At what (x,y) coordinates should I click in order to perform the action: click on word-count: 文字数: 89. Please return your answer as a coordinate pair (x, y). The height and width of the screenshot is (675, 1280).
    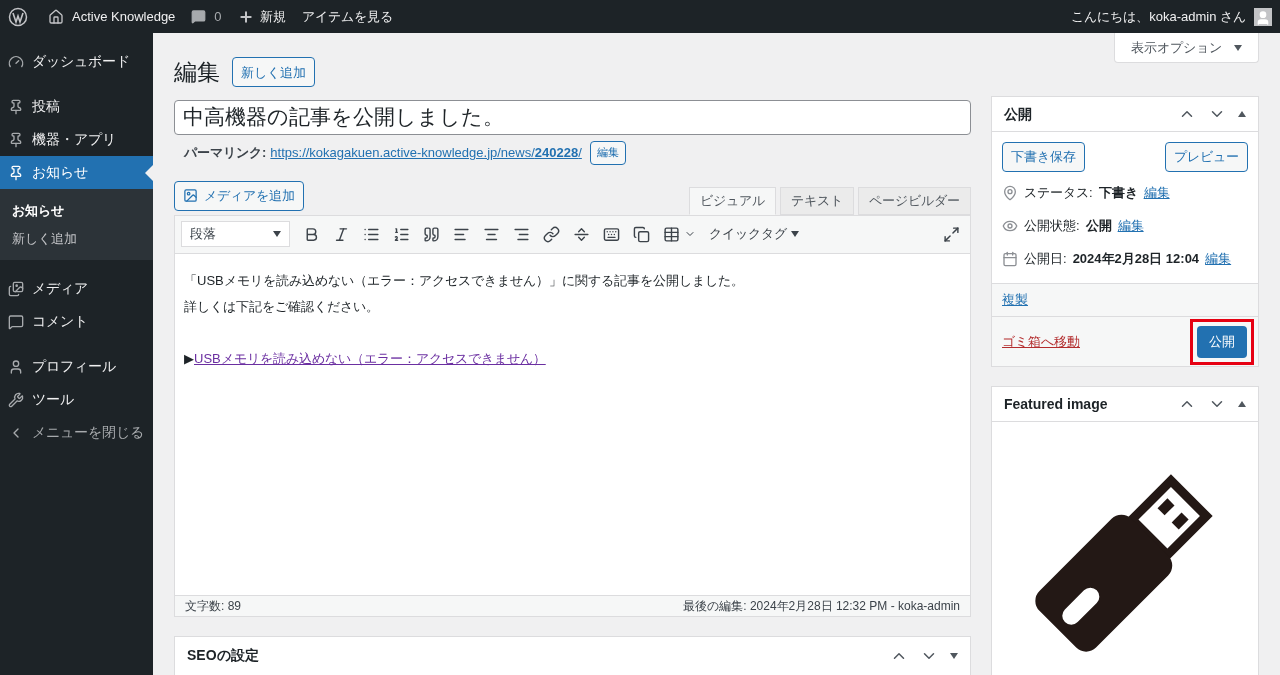
    Looking at the image, I should click on (213, 606).